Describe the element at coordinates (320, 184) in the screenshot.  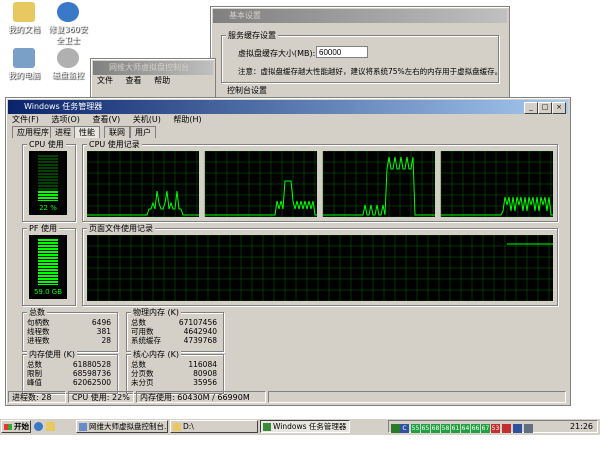
I see `cpu-history-graphs` at that location.